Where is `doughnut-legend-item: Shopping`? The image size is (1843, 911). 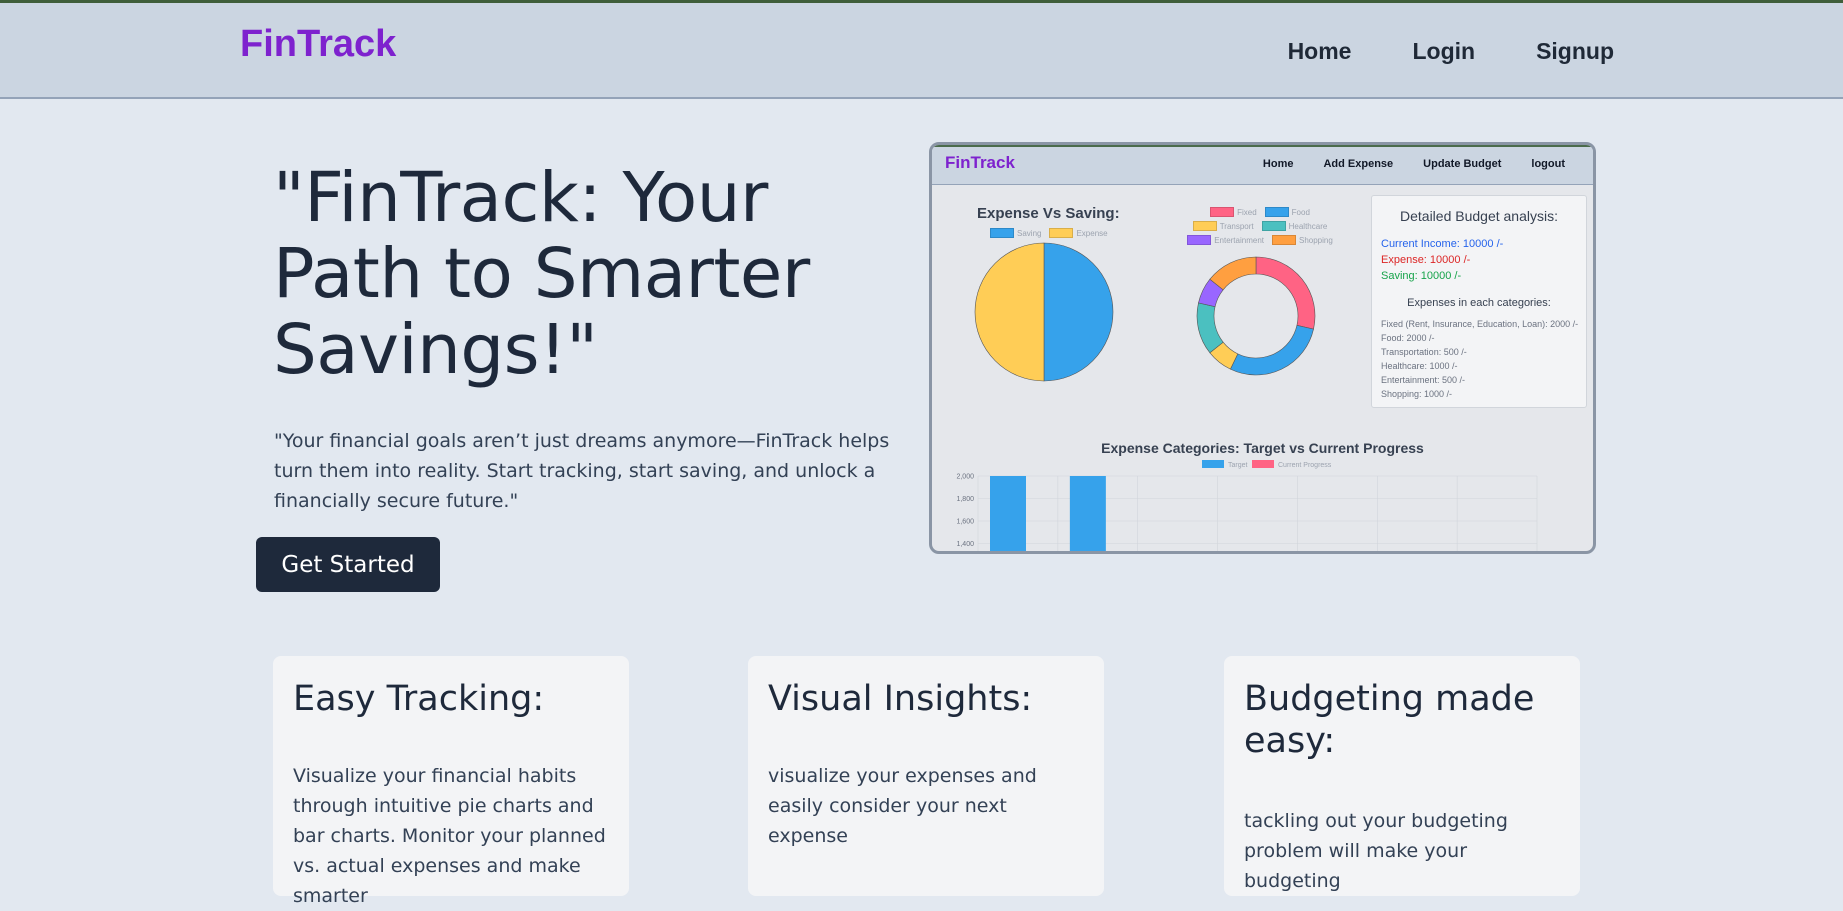 doughnut-legend-item: Shopping is located at coordinates (1302, 240).